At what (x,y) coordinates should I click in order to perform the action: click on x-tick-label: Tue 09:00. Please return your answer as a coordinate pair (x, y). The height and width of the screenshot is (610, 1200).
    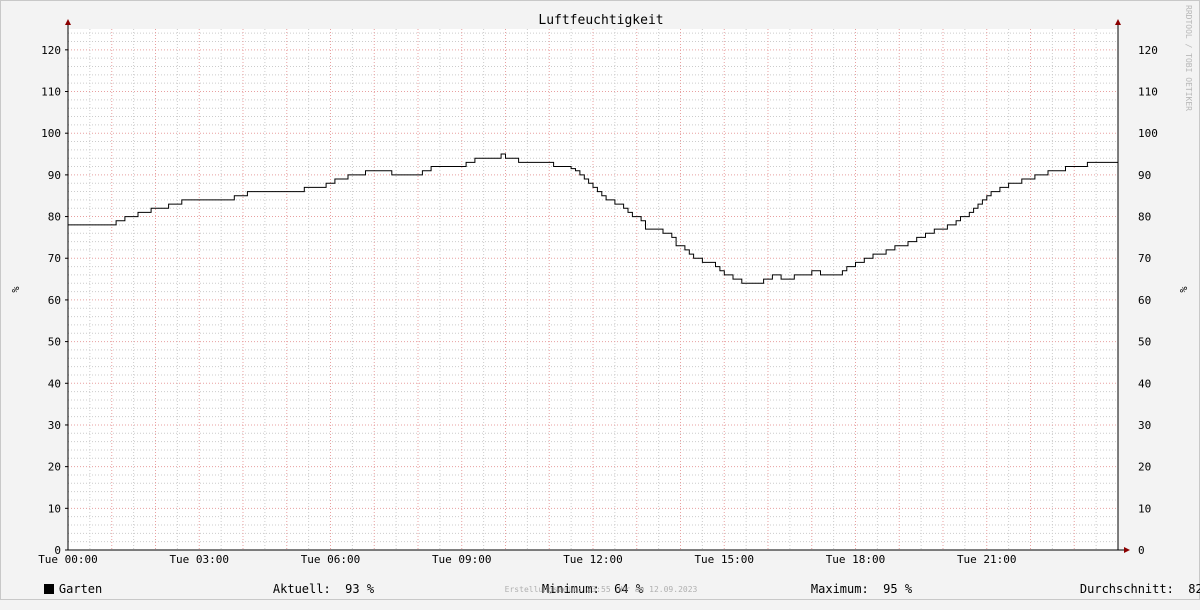
    Looking at the image, I should click on (462, 559).